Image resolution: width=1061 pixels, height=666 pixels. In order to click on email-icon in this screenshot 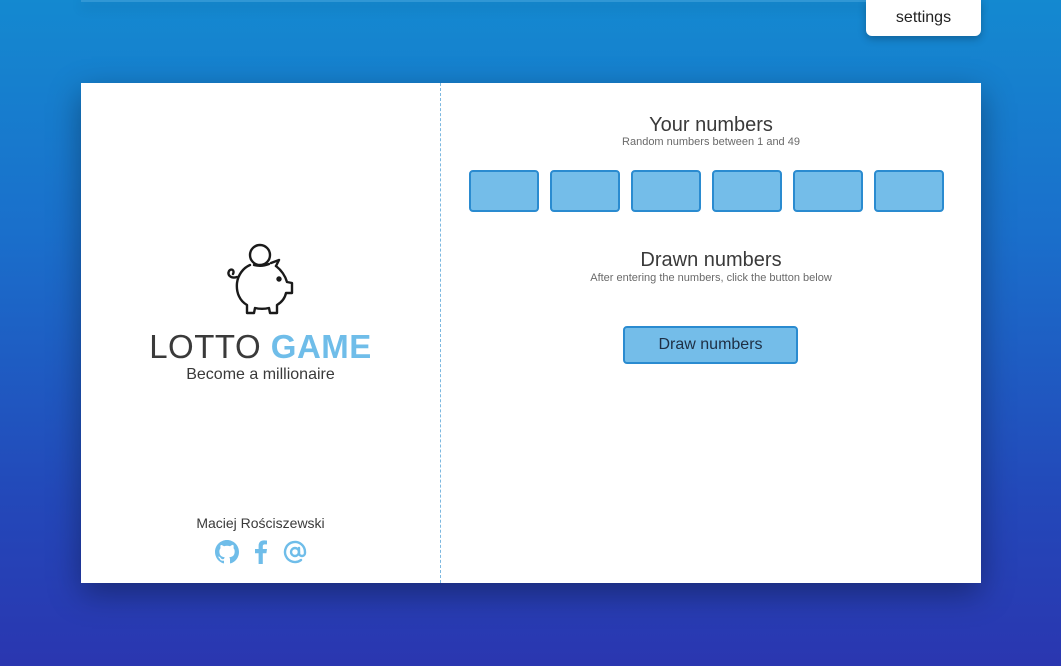, I will do `click(295, 552)`.